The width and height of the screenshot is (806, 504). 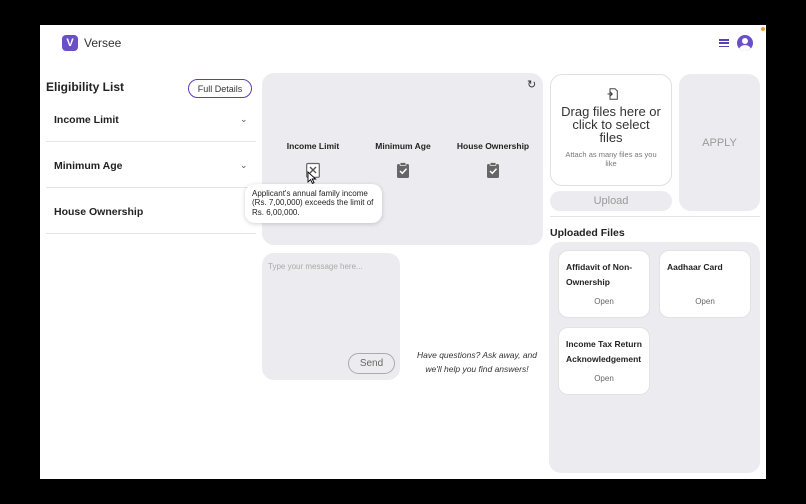 What do you see at coordinates (88, 166) in the screenshot?
I see `eligibility-item-label: Minimum Age` at bounding box center [88, 166].